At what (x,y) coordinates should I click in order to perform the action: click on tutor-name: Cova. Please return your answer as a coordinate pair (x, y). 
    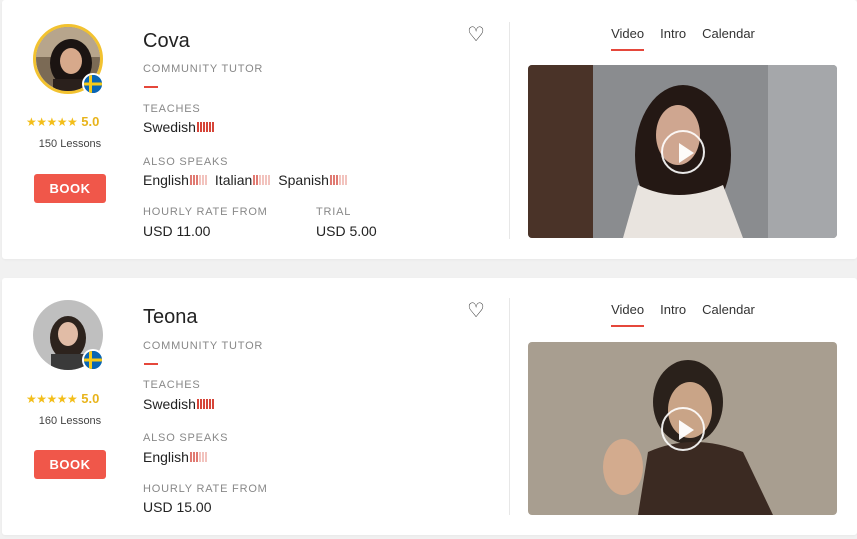
    Looking at the image, I should click on (166, 41).